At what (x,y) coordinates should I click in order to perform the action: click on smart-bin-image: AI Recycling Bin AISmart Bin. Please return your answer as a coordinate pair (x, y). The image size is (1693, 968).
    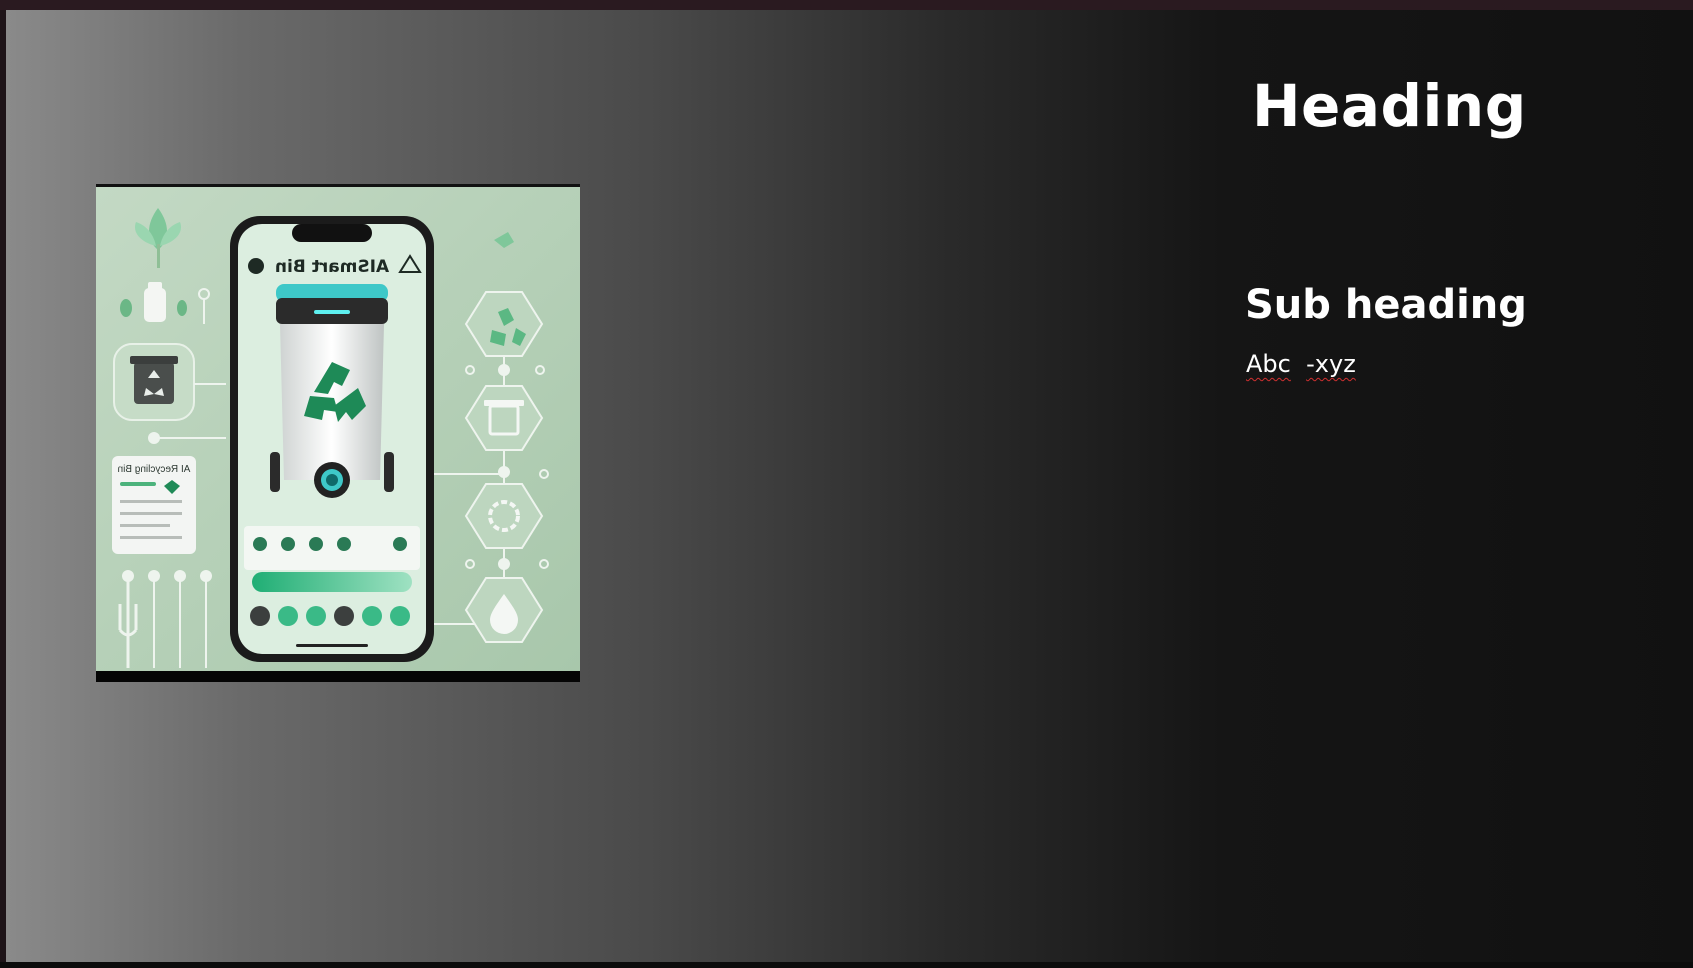
    Looking at the image, I should click on (338, 433).